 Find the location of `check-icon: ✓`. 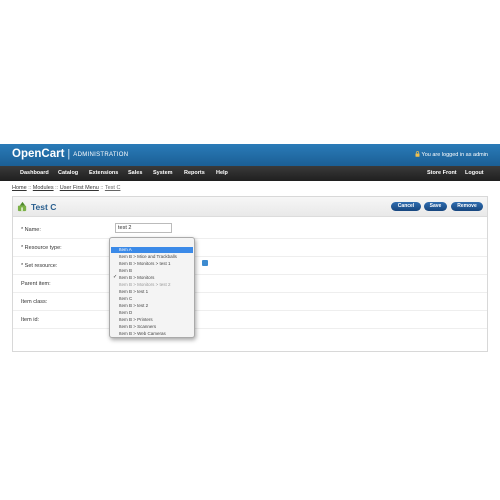

check-icon: ✓ is located at coordinates (115, 277).